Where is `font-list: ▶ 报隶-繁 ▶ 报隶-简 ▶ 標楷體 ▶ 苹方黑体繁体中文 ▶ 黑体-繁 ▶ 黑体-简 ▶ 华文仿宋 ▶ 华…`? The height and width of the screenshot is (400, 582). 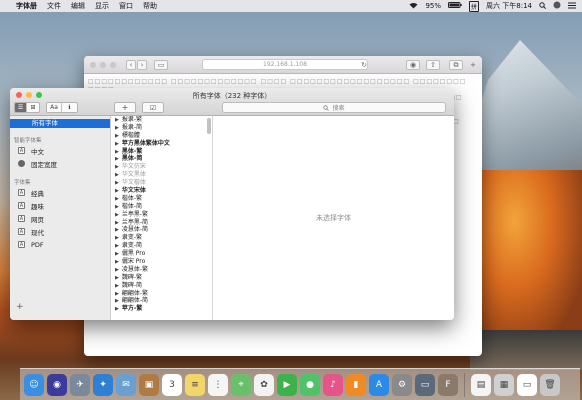 font-list: ▶ 报隶-繁 ▶ 报隶-简 ▶ 標楷體 ▶ 苹方黑体繁体中文 ▶ 黑体-繁 ▶ 黑体-简 ▶ 华文仿宋 ▶ 华… is located at coordinates (162, 218).